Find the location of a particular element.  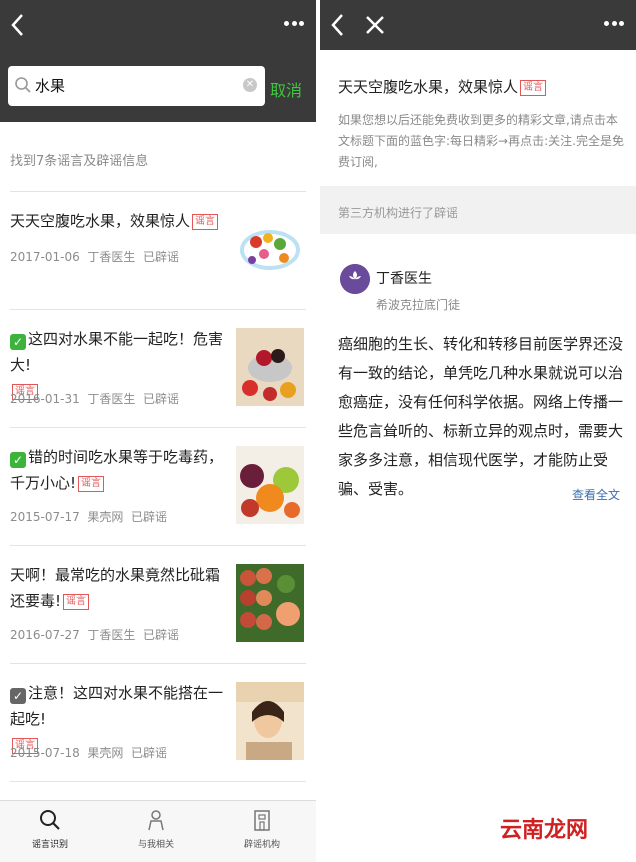

woman-photo-image is located at coordinates (270, 721).